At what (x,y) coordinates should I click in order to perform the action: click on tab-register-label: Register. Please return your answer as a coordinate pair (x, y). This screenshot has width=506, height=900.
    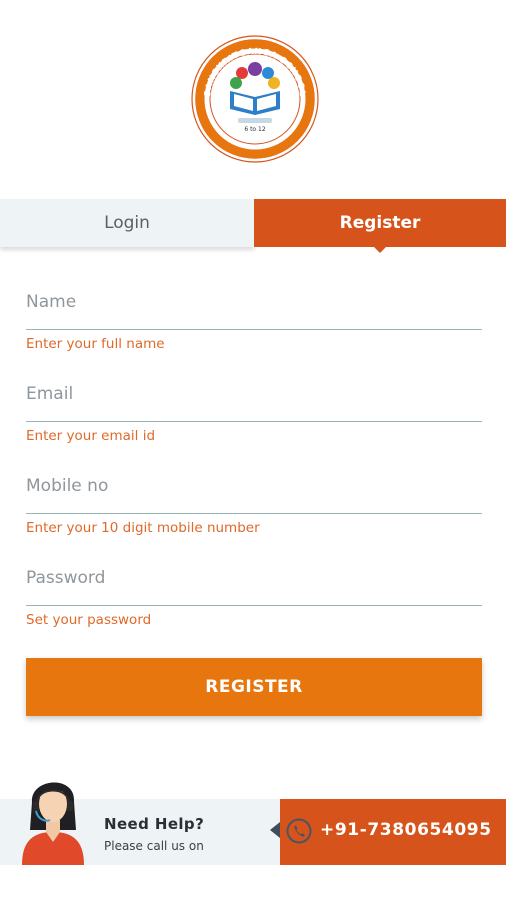
    Looking at the image, I should click on (380, 223).